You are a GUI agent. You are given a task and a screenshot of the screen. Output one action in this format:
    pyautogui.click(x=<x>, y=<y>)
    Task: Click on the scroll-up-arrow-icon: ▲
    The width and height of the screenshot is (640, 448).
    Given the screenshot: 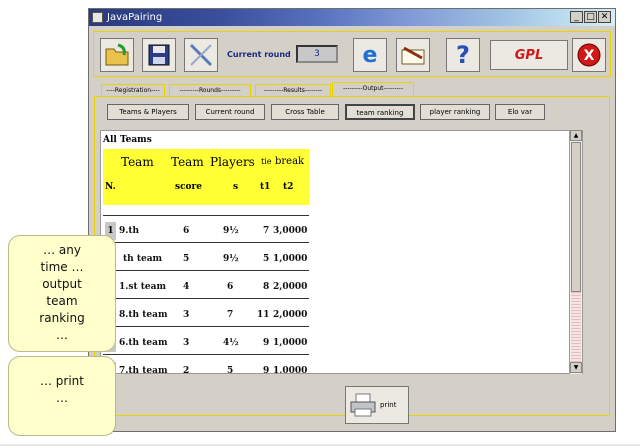 What is the action you would take?
    pyautogui.click(x=576, y=135)
    